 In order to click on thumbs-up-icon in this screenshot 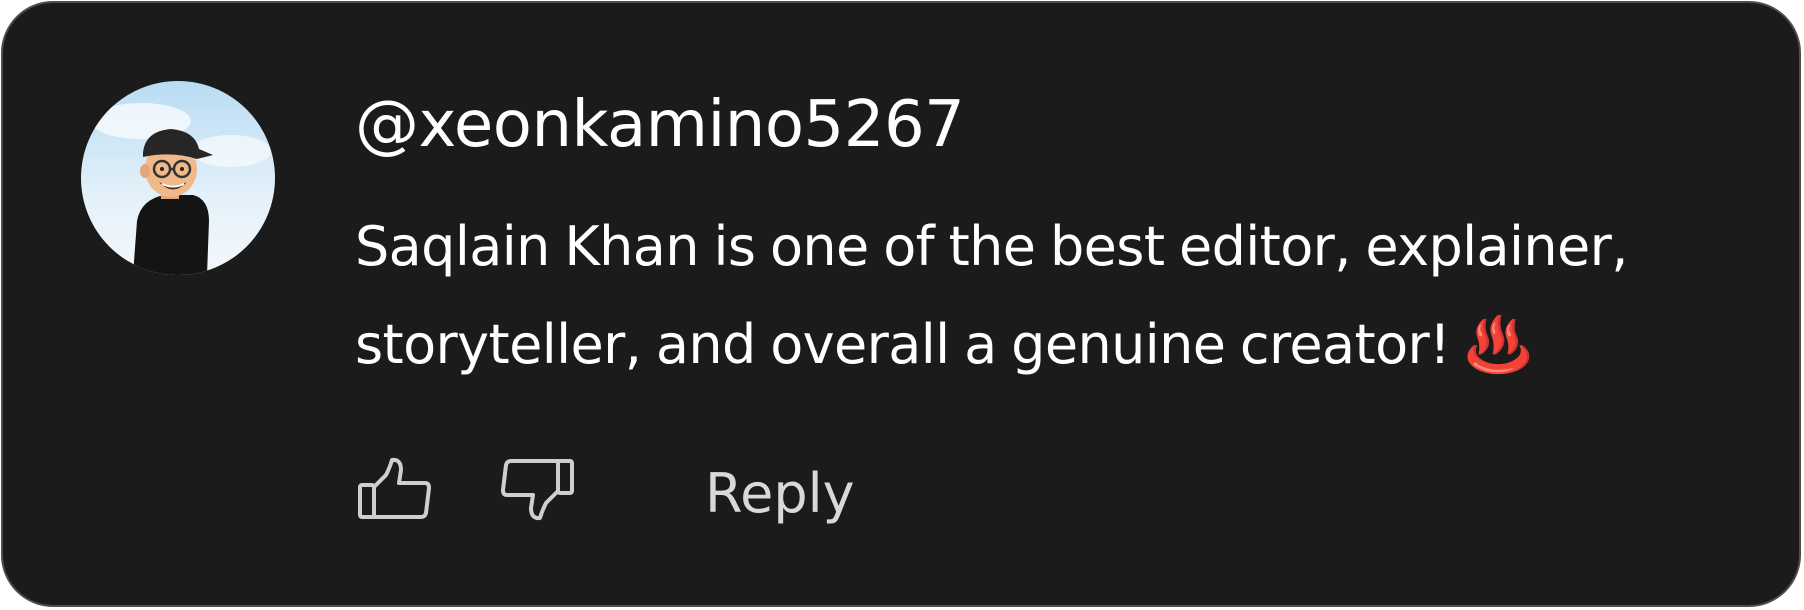, I will do `click(394, 488)`.